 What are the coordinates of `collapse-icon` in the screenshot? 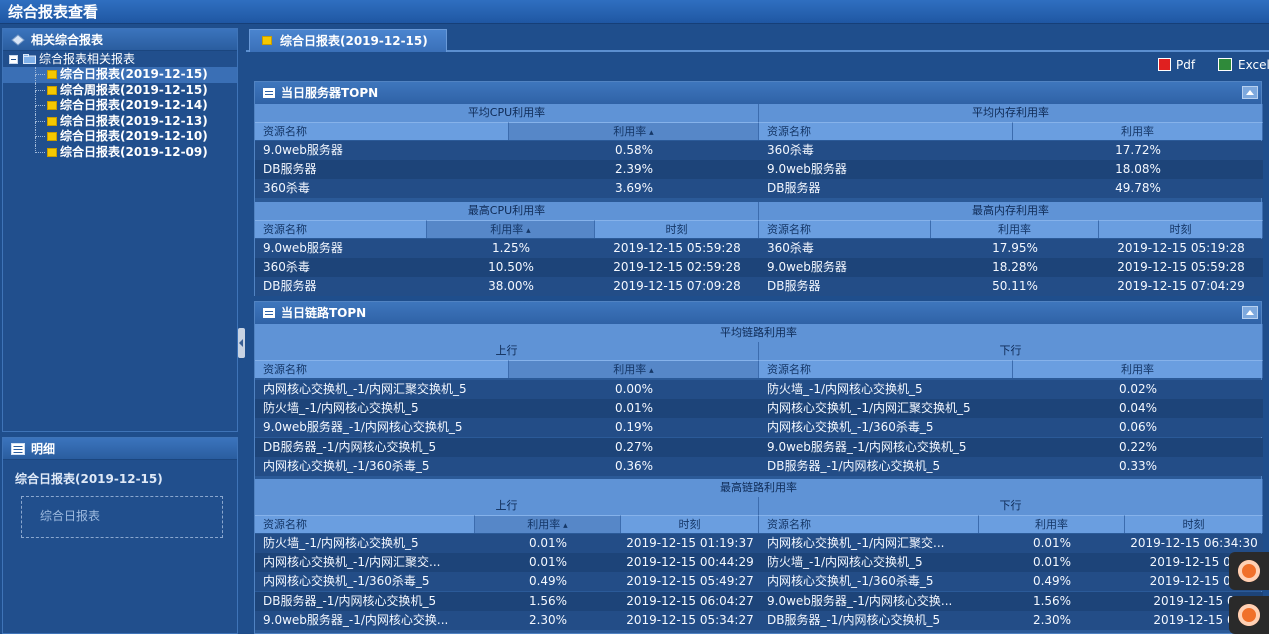 It's located at (13, 59).